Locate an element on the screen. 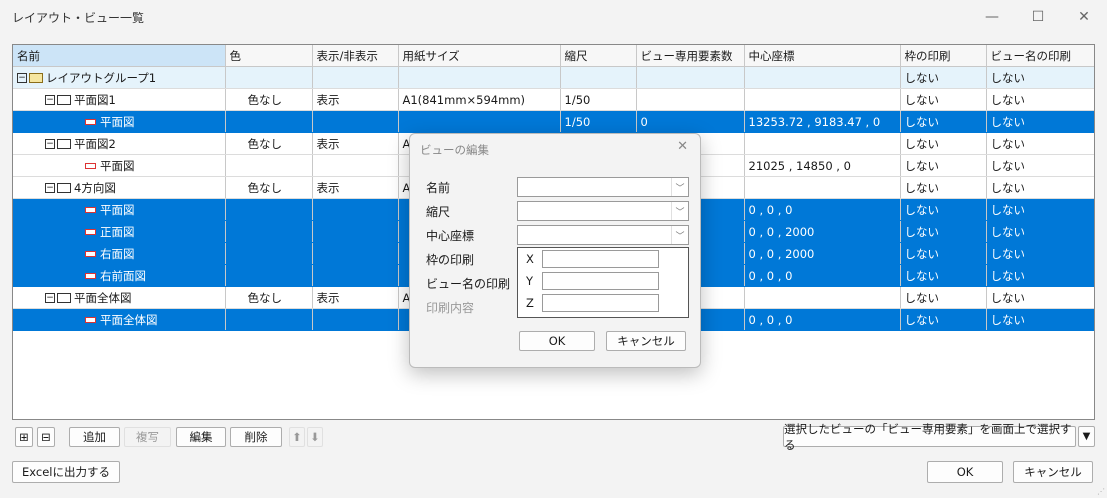 Image resolution: width=1107 pixels, height=498 pixels. maximize-button: ☐ is located at coordinates (1038, 17).